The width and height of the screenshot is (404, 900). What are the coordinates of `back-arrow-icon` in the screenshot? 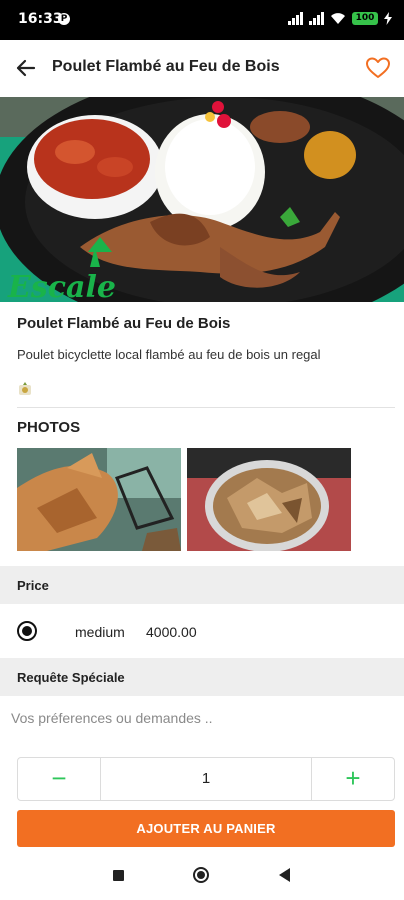 It's located at (26, 68).